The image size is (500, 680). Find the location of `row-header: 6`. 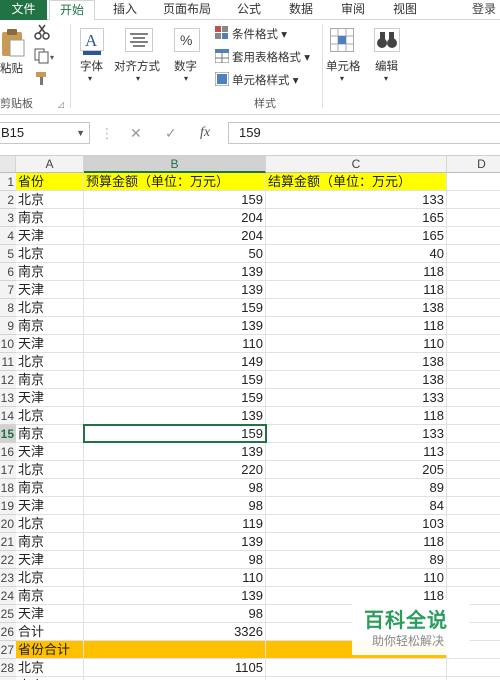

row-header: 6 is located at coordinates (8, 272).